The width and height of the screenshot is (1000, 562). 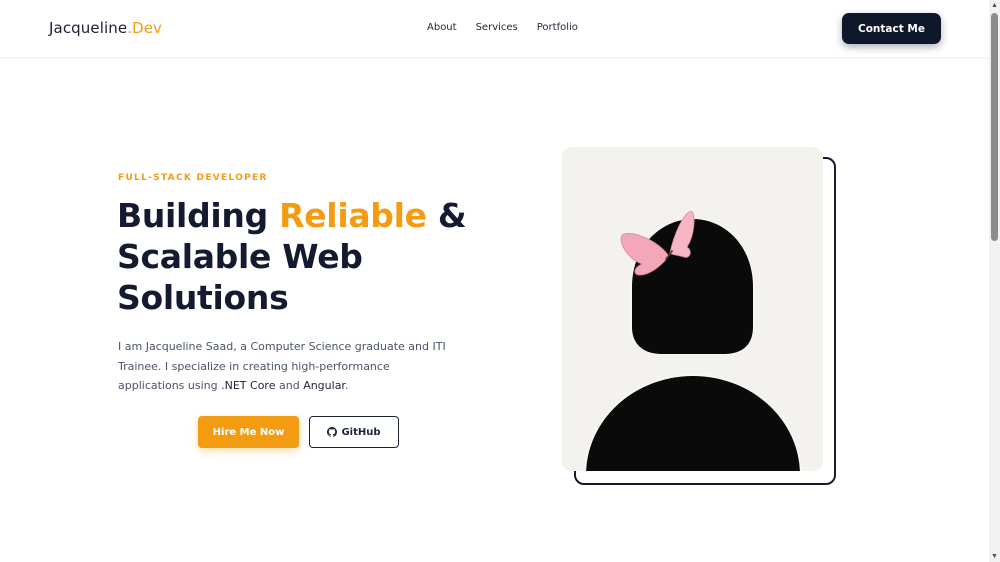 I want to click on brand-name: Jacqueline, so click(x=88, y=28).